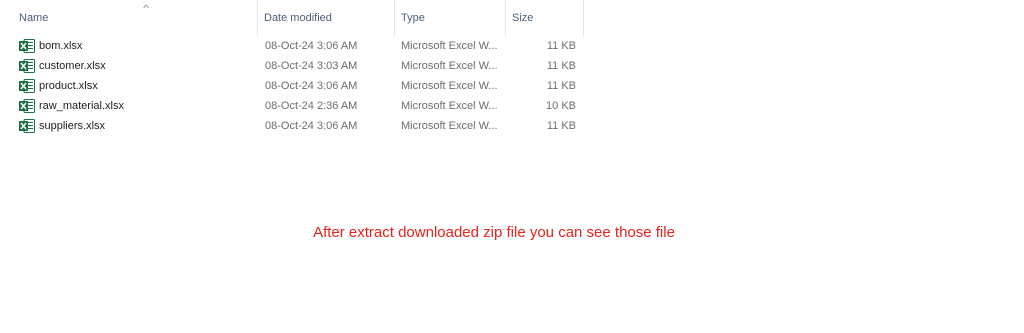 The height and width of the screenshot is (333, 1024). I want to click on date-modified-column-label: Date modified, so click(298, 18).